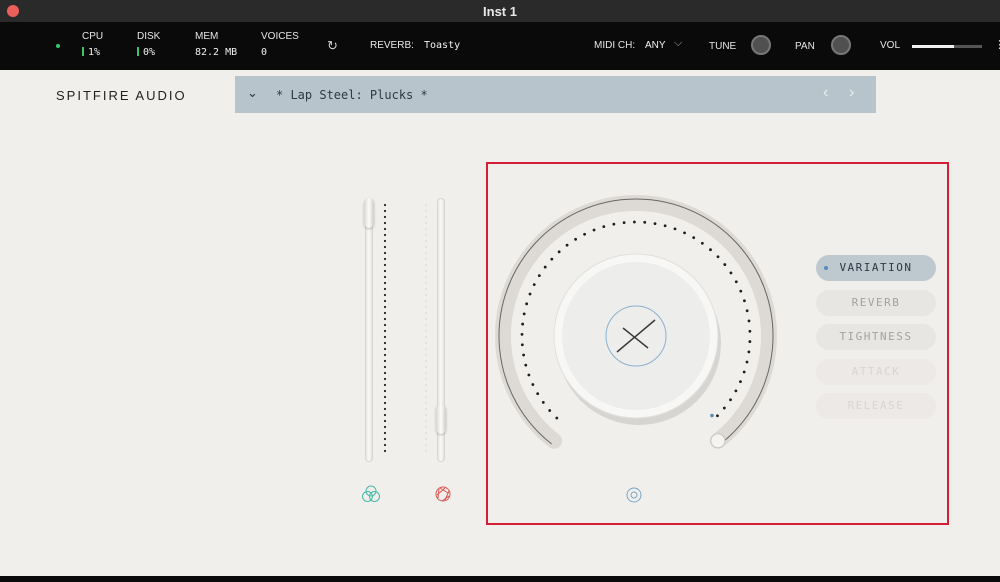  Describe the element at coordinates (890, 45) in the screenshot. I see `vol-label: VOL` at that location.